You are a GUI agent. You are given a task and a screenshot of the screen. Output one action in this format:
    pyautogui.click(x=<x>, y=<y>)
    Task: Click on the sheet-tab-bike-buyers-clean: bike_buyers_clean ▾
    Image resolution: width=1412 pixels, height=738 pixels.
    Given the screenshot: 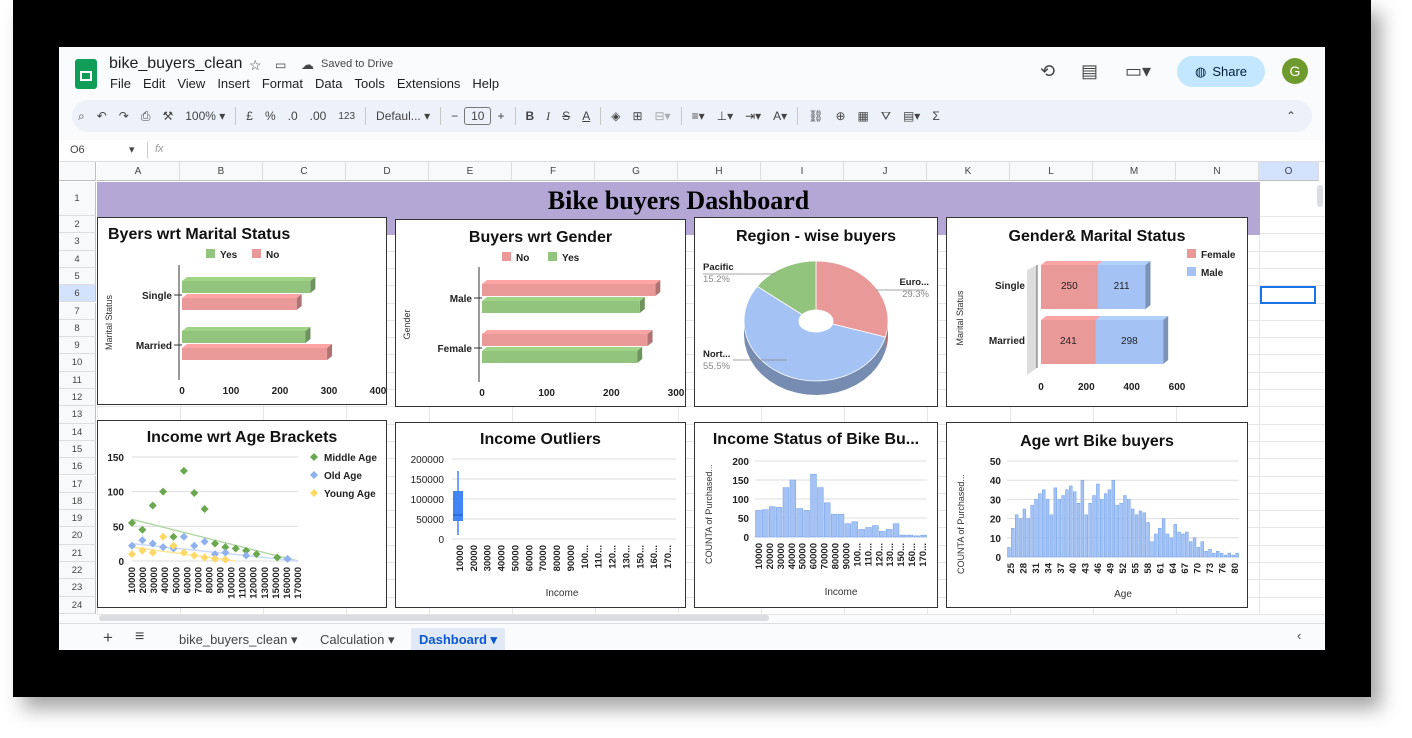 What is the action you would take?
    pyautogui.click(x=238, y=639)
    